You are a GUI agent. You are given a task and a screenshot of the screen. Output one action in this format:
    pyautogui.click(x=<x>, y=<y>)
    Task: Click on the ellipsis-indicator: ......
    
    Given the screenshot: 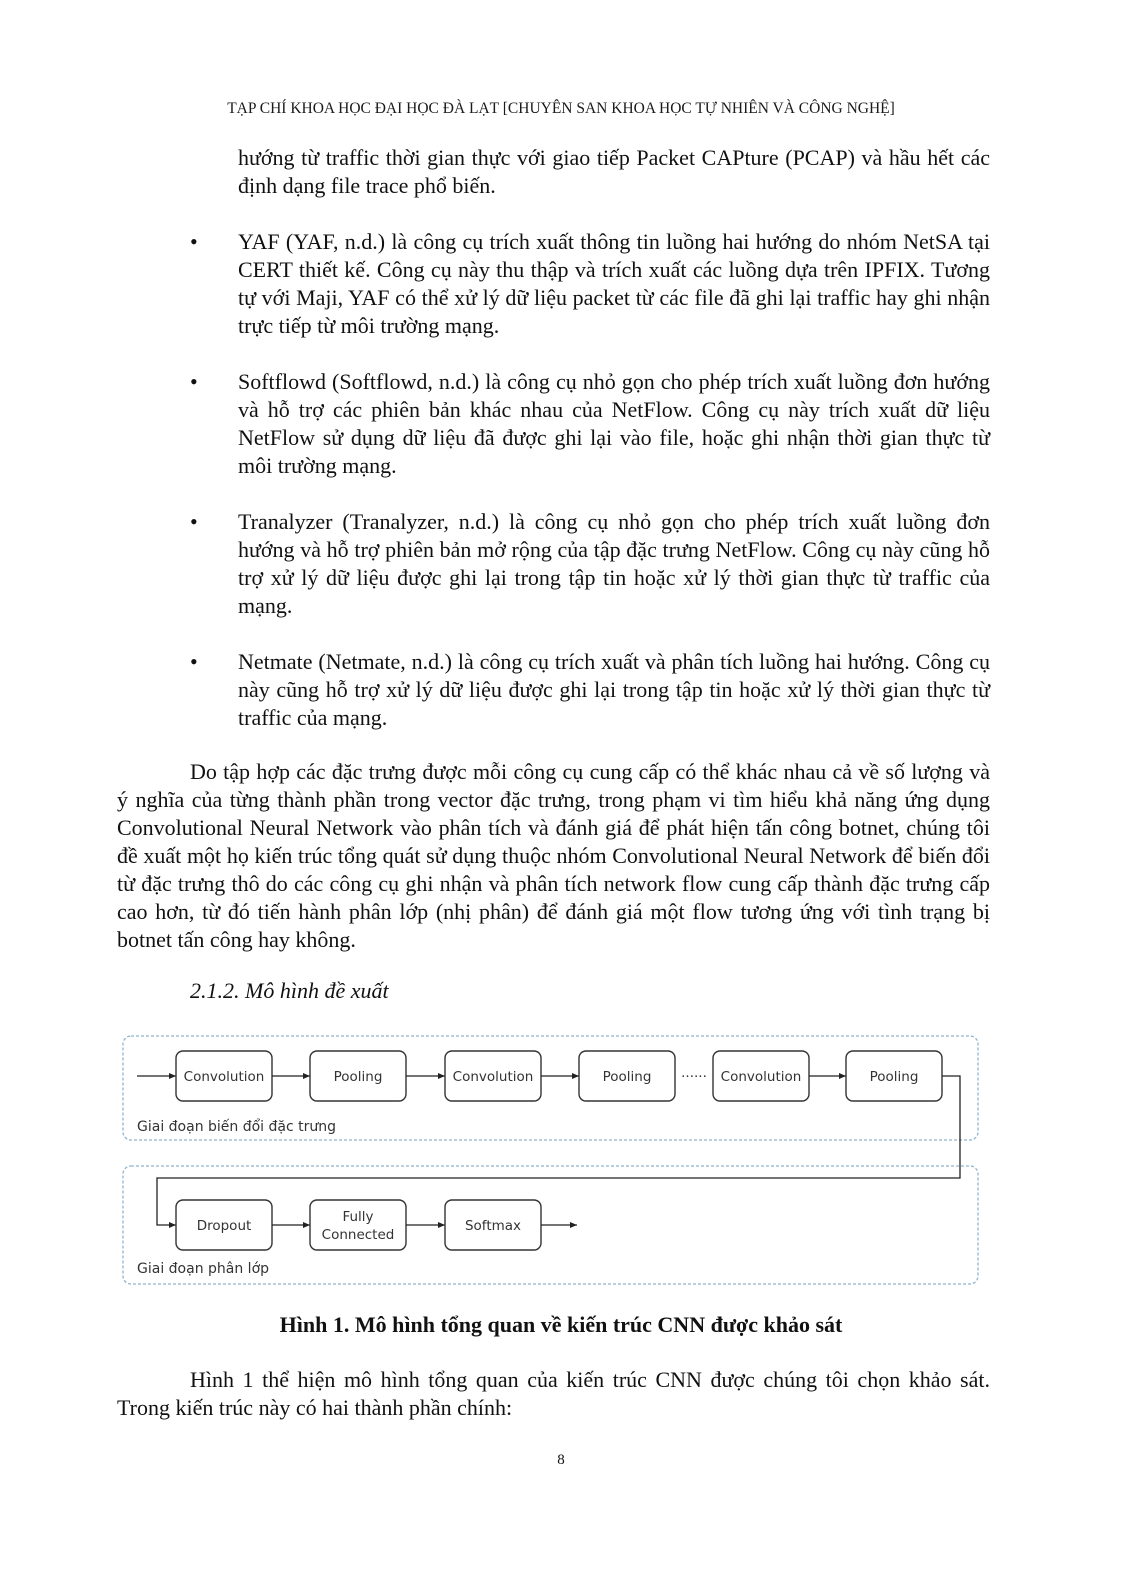 What is the action you would take?
    pyautogui.click(x=694, y=1073)
    